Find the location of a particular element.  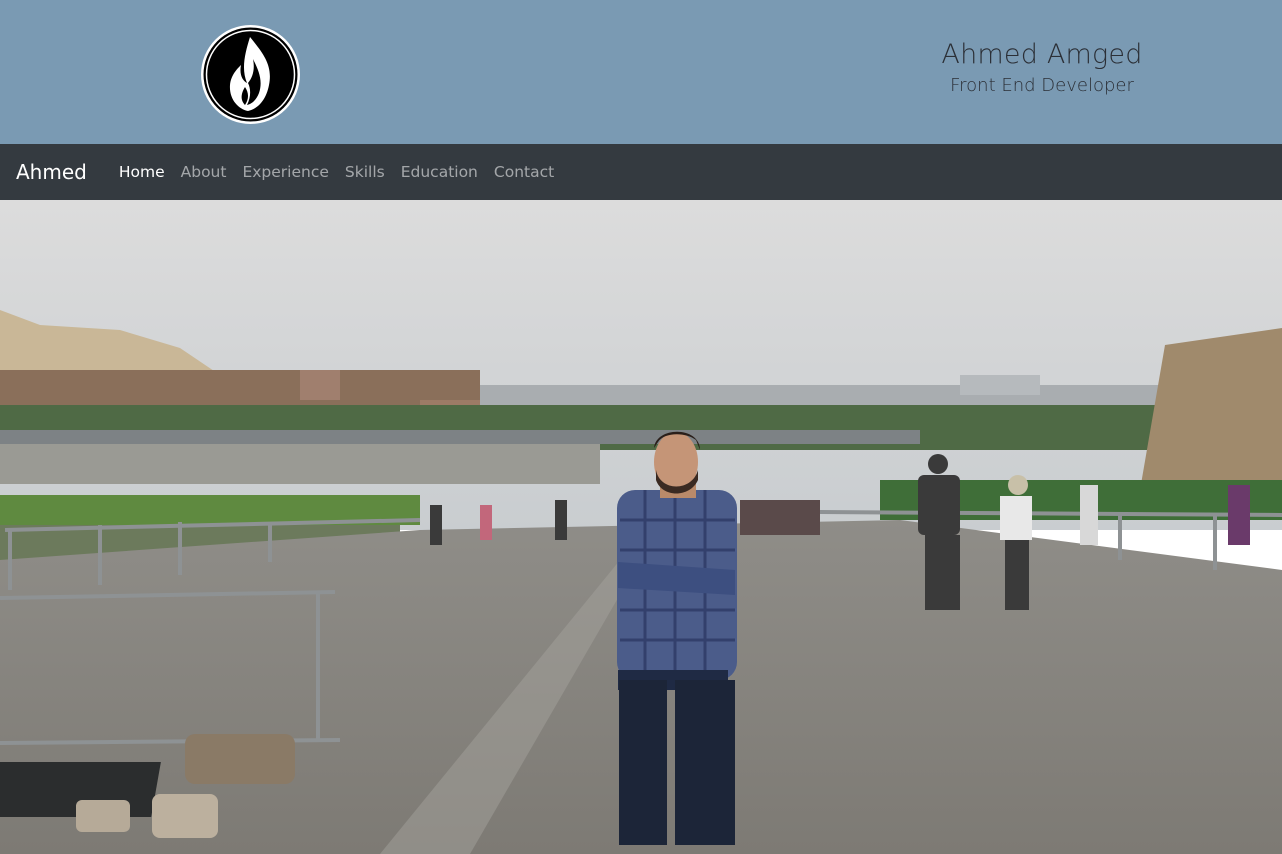

nav-link-skills: Skills is located at coordinates (365, 172).